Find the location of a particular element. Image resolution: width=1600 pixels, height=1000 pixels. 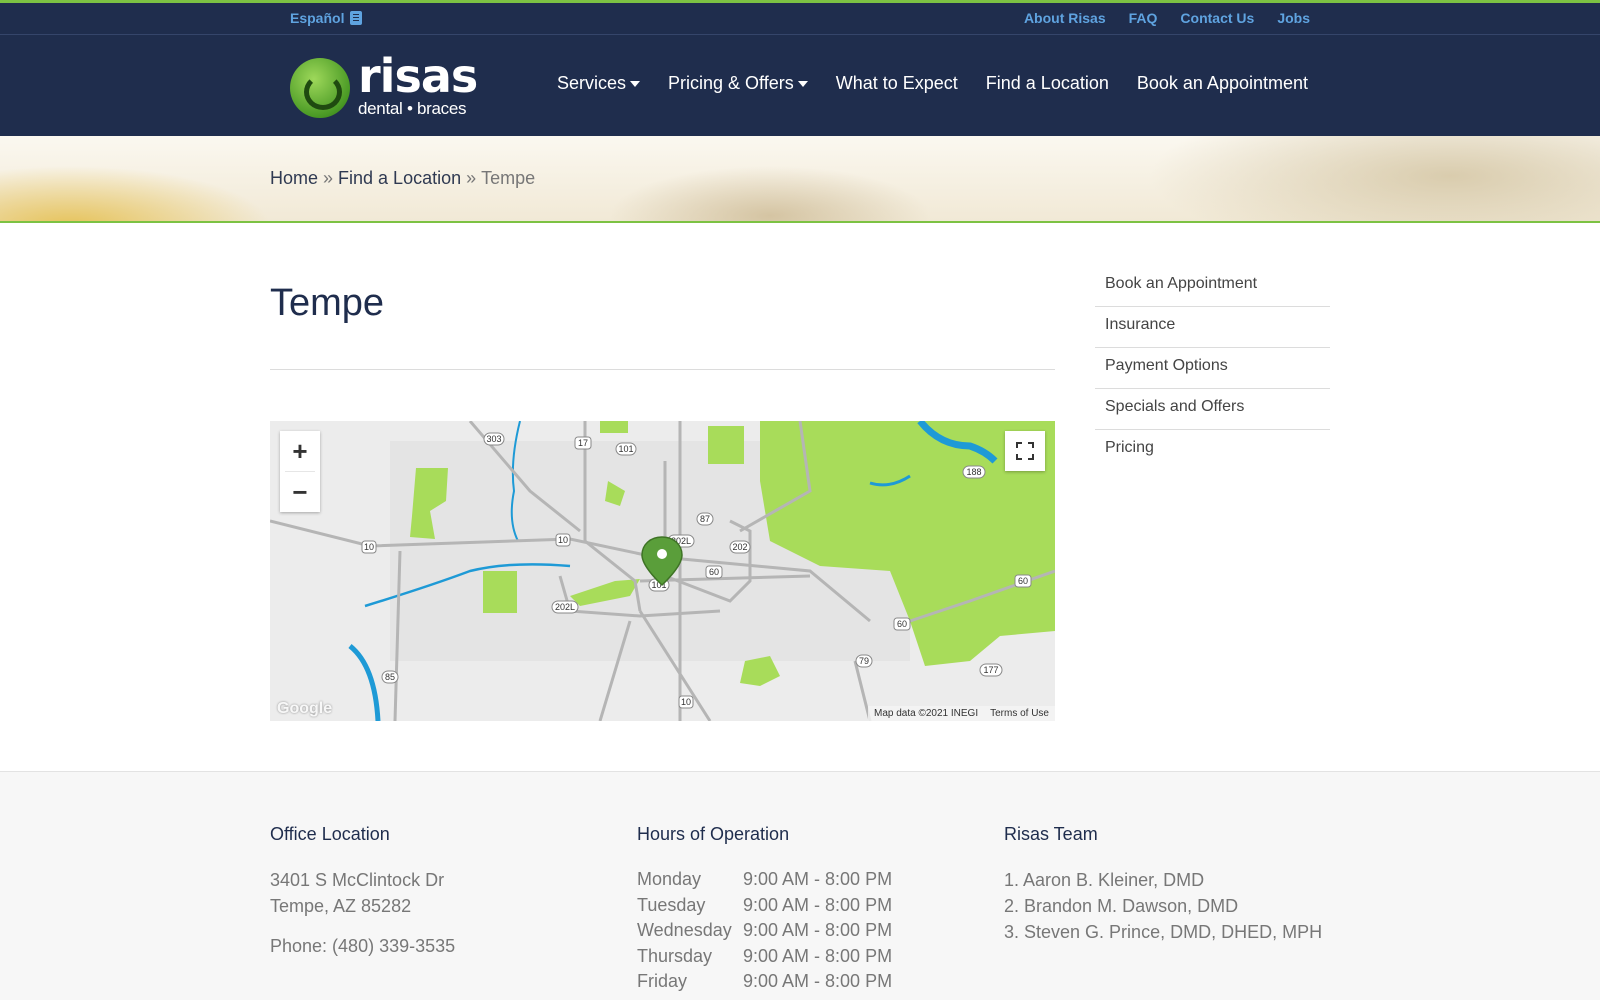

shield-10: 10 is located at coordinates (563, 540).